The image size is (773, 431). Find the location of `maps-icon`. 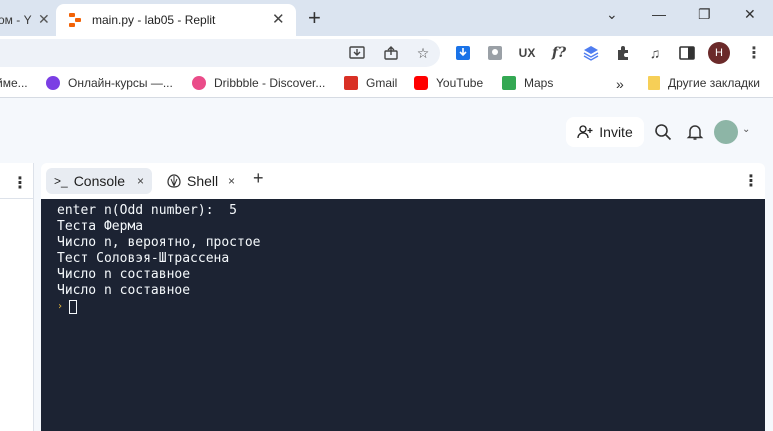

maps-icon is located at coordinates (509, 83).